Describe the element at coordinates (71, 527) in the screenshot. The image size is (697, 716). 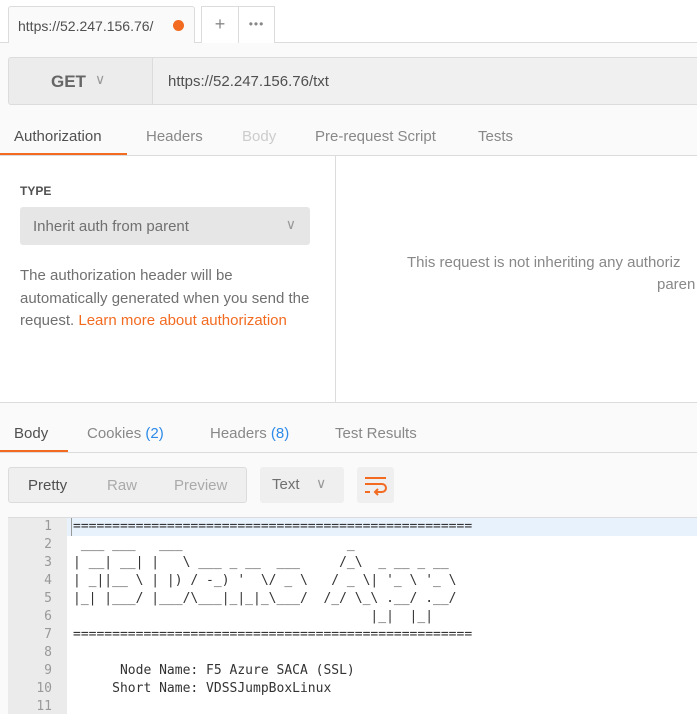
I see `text-cursor` at that location.